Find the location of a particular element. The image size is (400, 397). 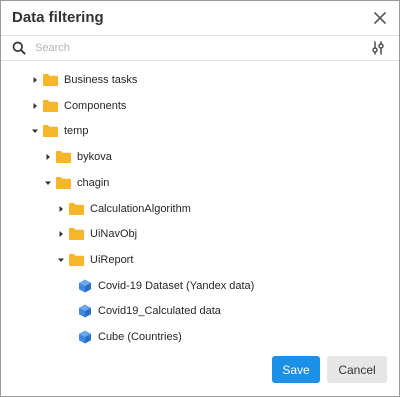

tree-item-folder: chagin is located at coordinates (76, 183).